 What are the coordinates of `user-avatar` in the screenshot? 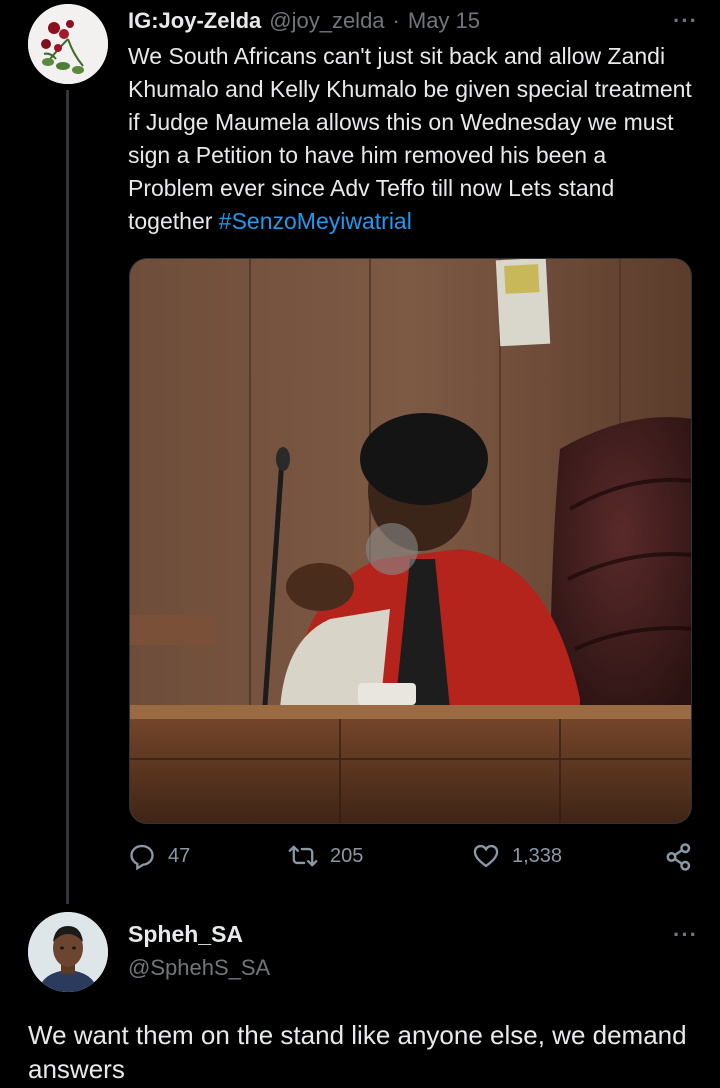 It's located at (68, 44).